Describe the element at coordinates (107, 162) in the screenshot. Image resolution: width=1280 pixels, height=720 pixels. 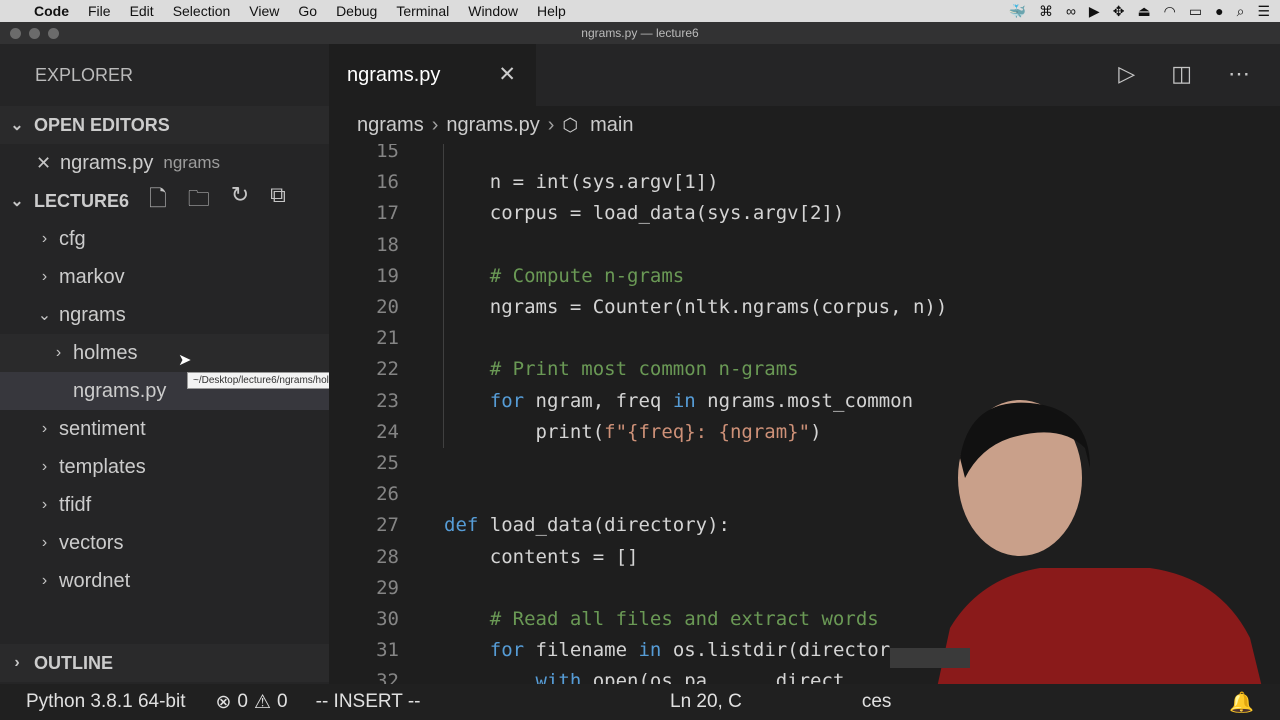
I see `open-editor-file: ngrams.py` at that location.